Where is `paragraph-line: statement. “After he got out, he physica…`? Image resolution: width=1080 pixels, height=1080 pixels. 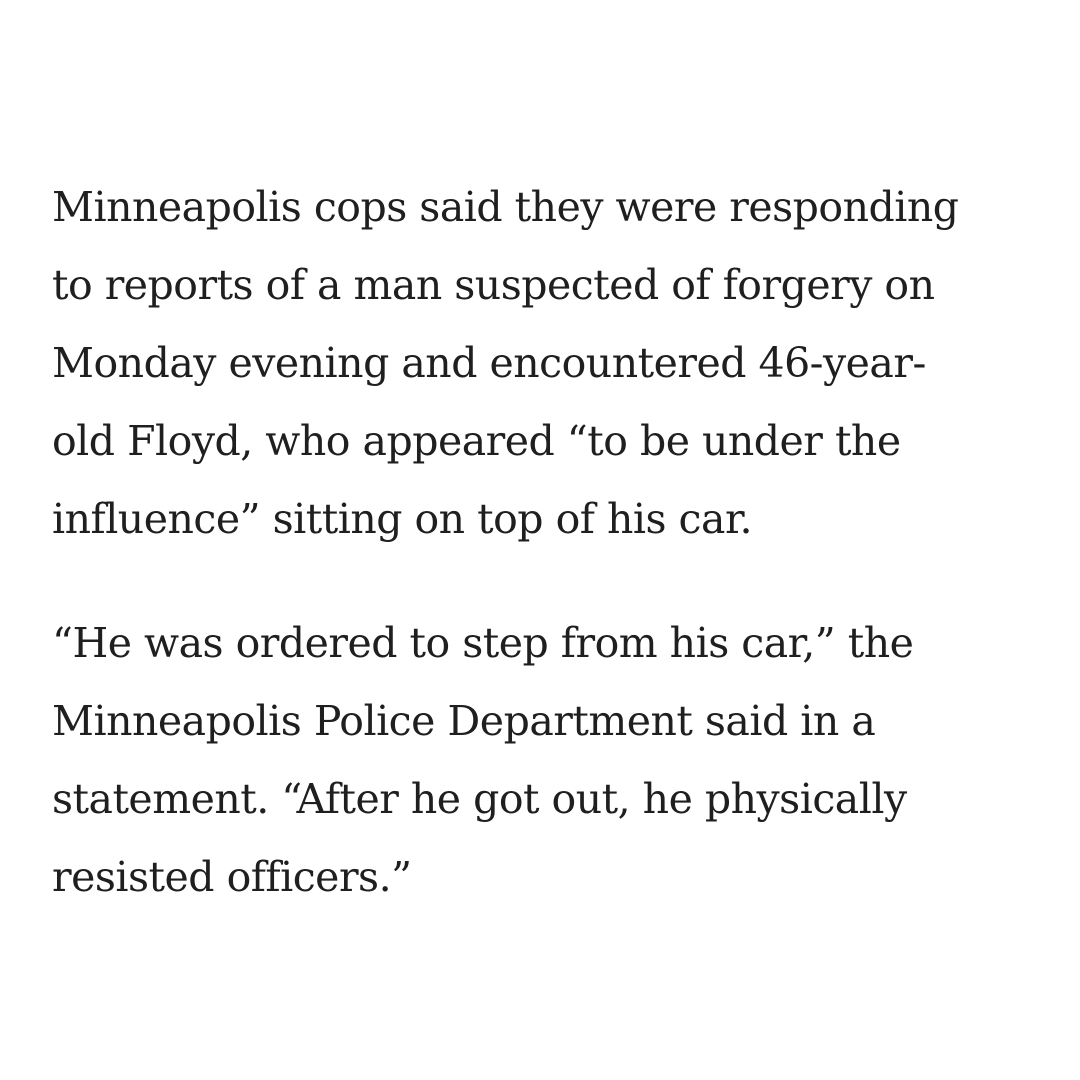
paragraph-line: statement. “After he got out, he physica… is located at coordinates (479, 799).